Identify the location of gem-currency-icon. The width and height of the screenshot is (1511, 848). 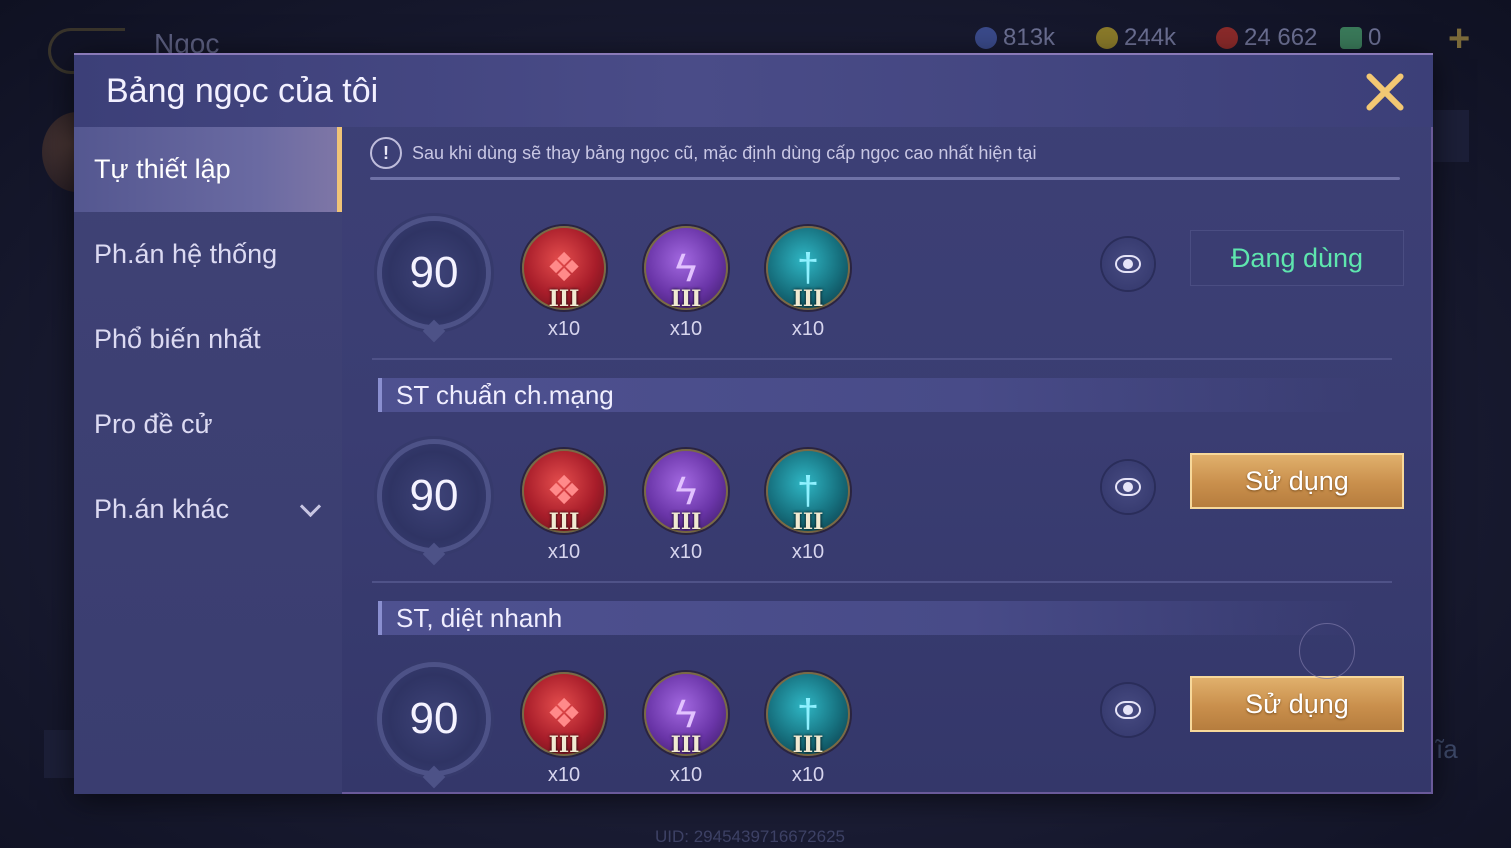
(986, 38).